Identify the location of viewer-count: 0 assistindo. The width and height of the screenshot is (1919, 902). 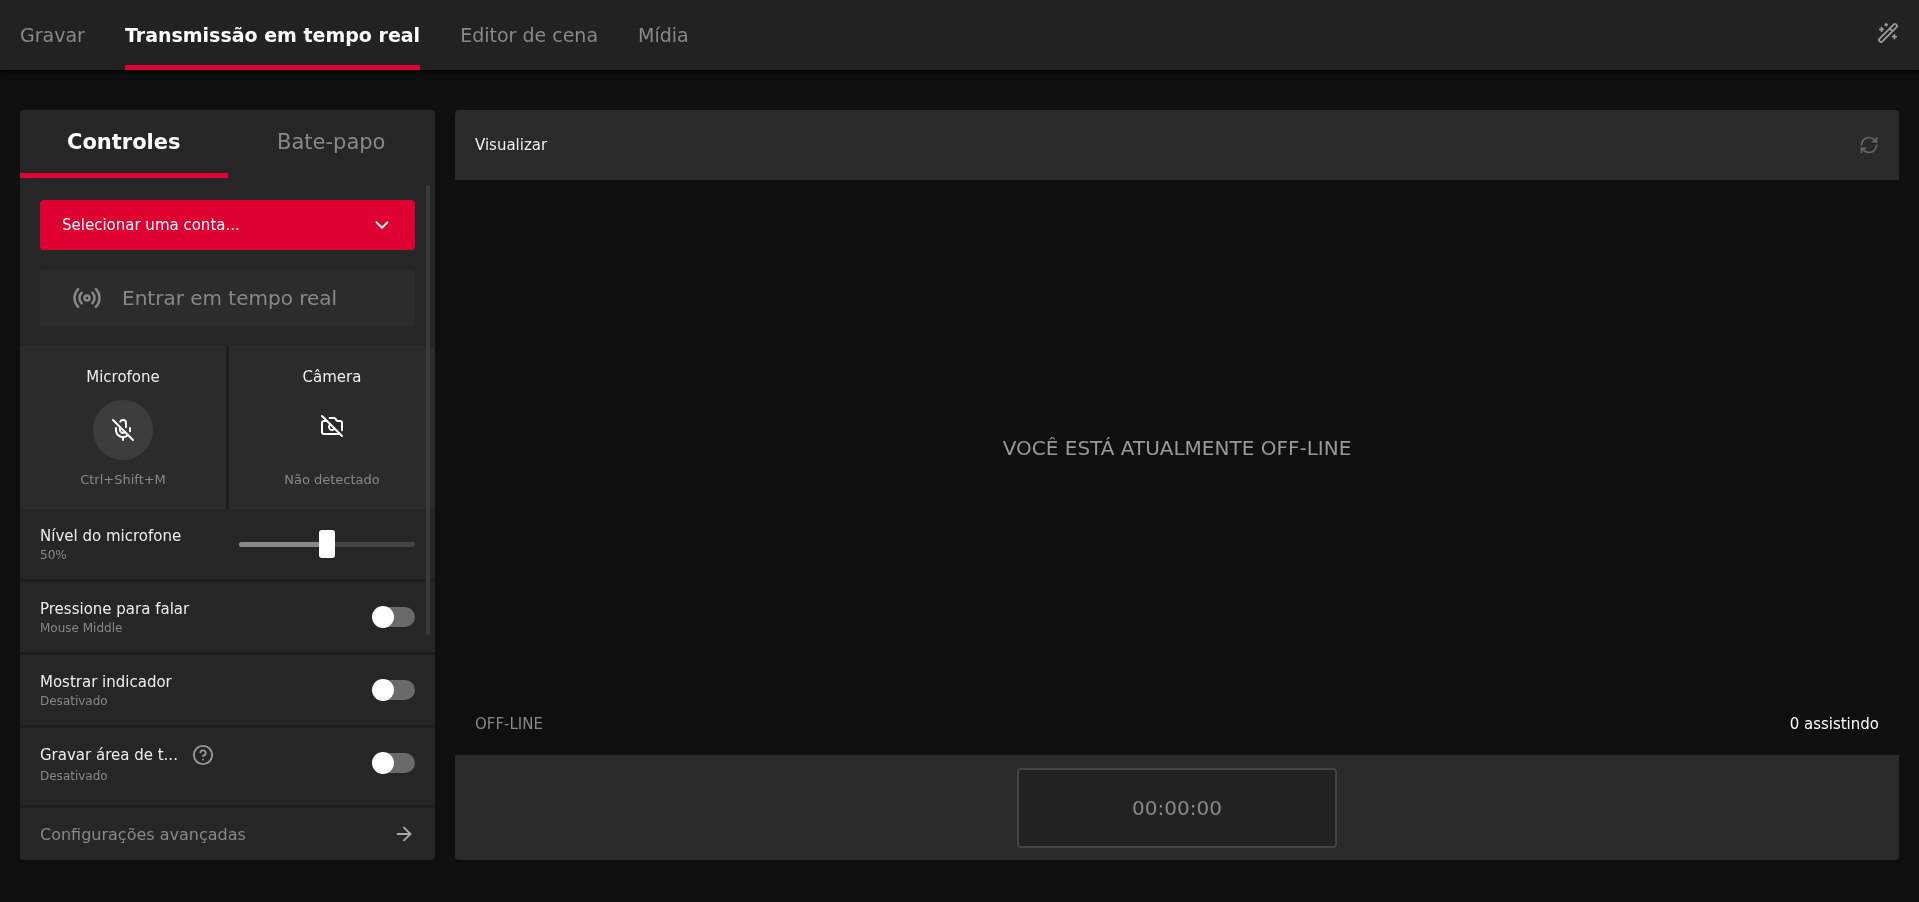
(1834, 724).